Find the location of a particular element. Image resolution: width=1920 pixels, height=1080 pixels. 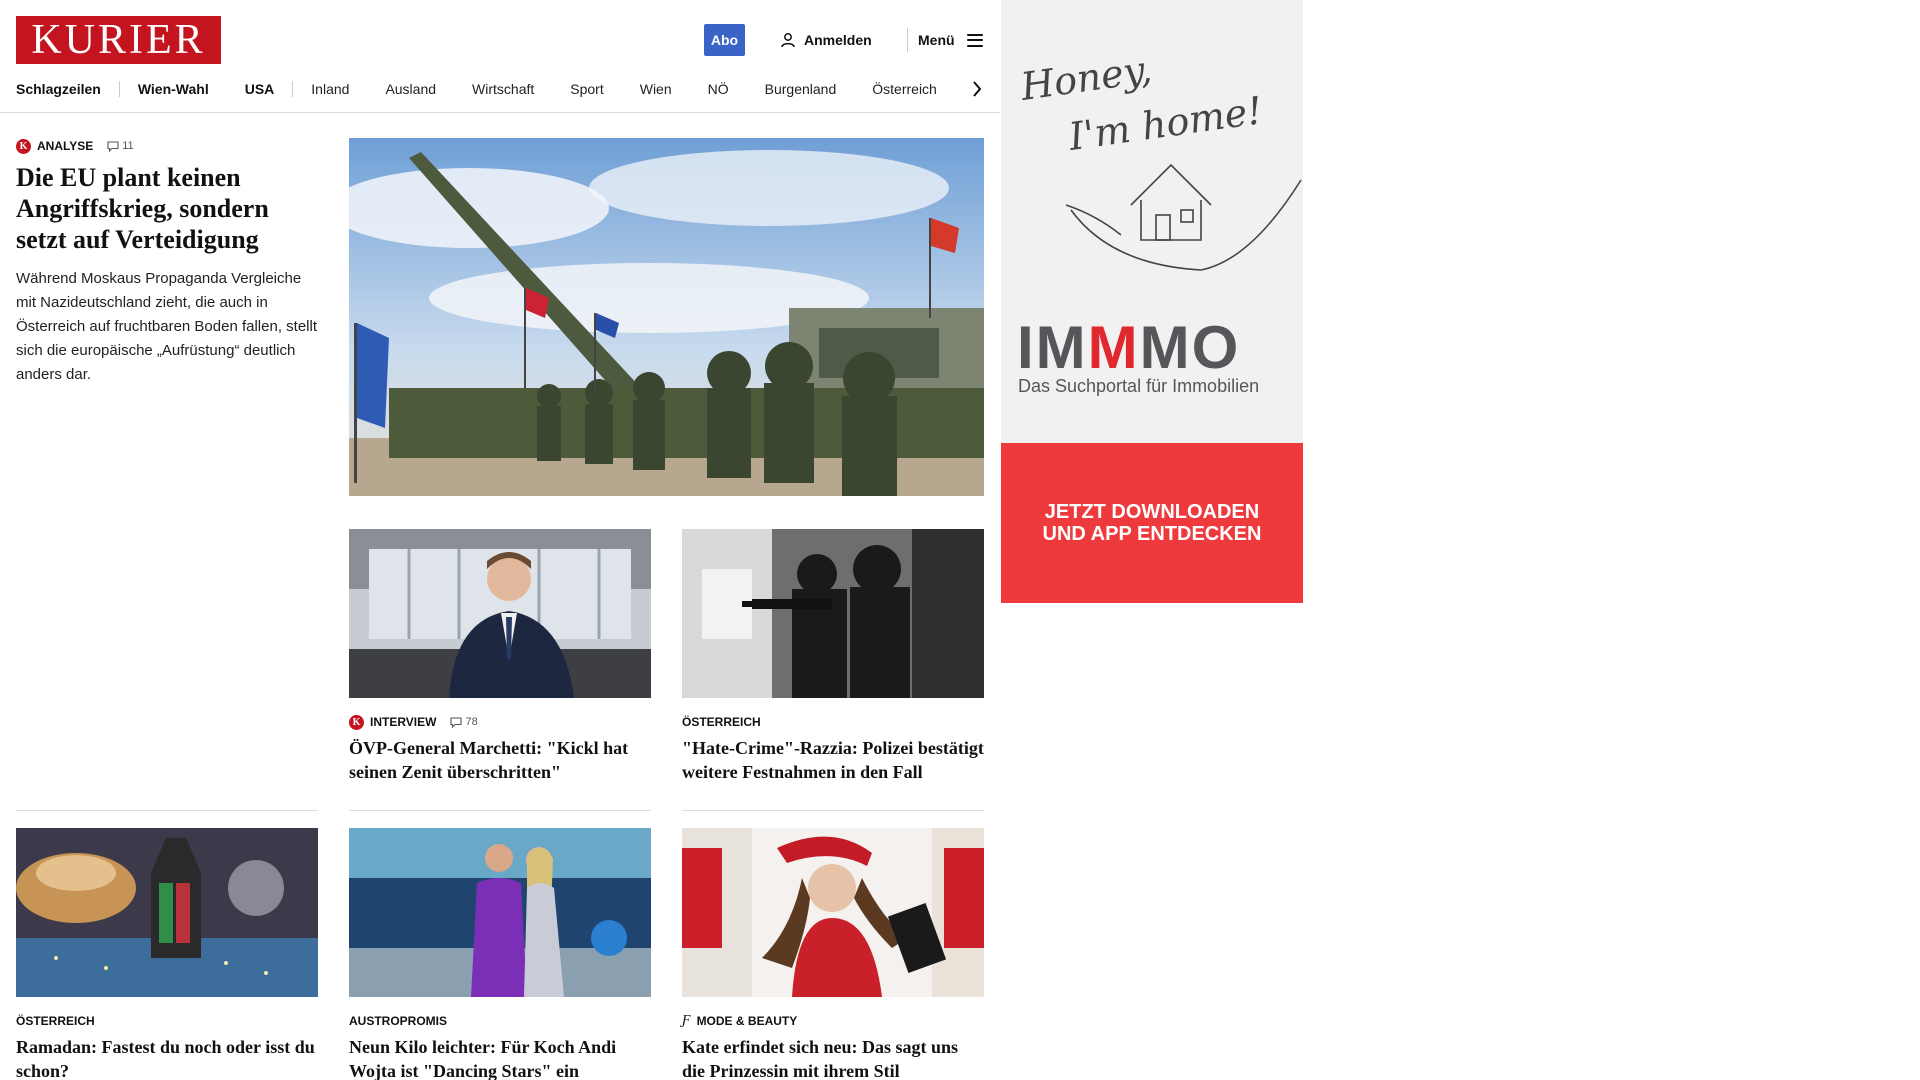

header-divider is located at coordinates (907, 40).